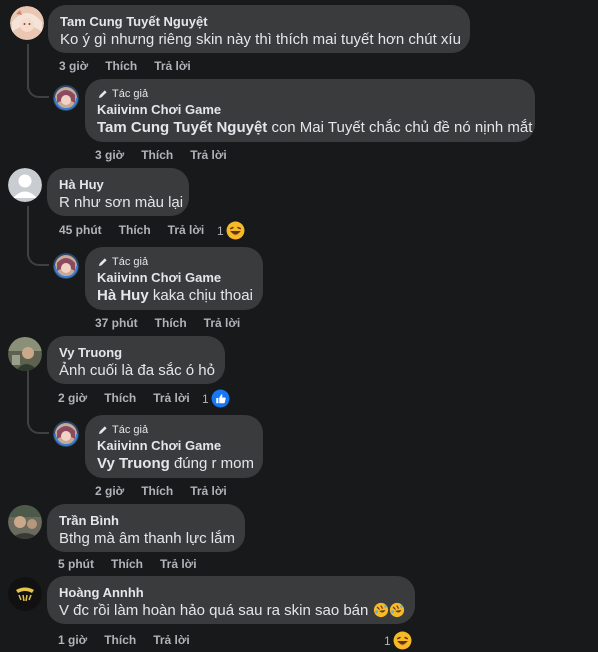  I want to click on reply-actions: 37 phút Thích Trả lời, so click(176, 323).